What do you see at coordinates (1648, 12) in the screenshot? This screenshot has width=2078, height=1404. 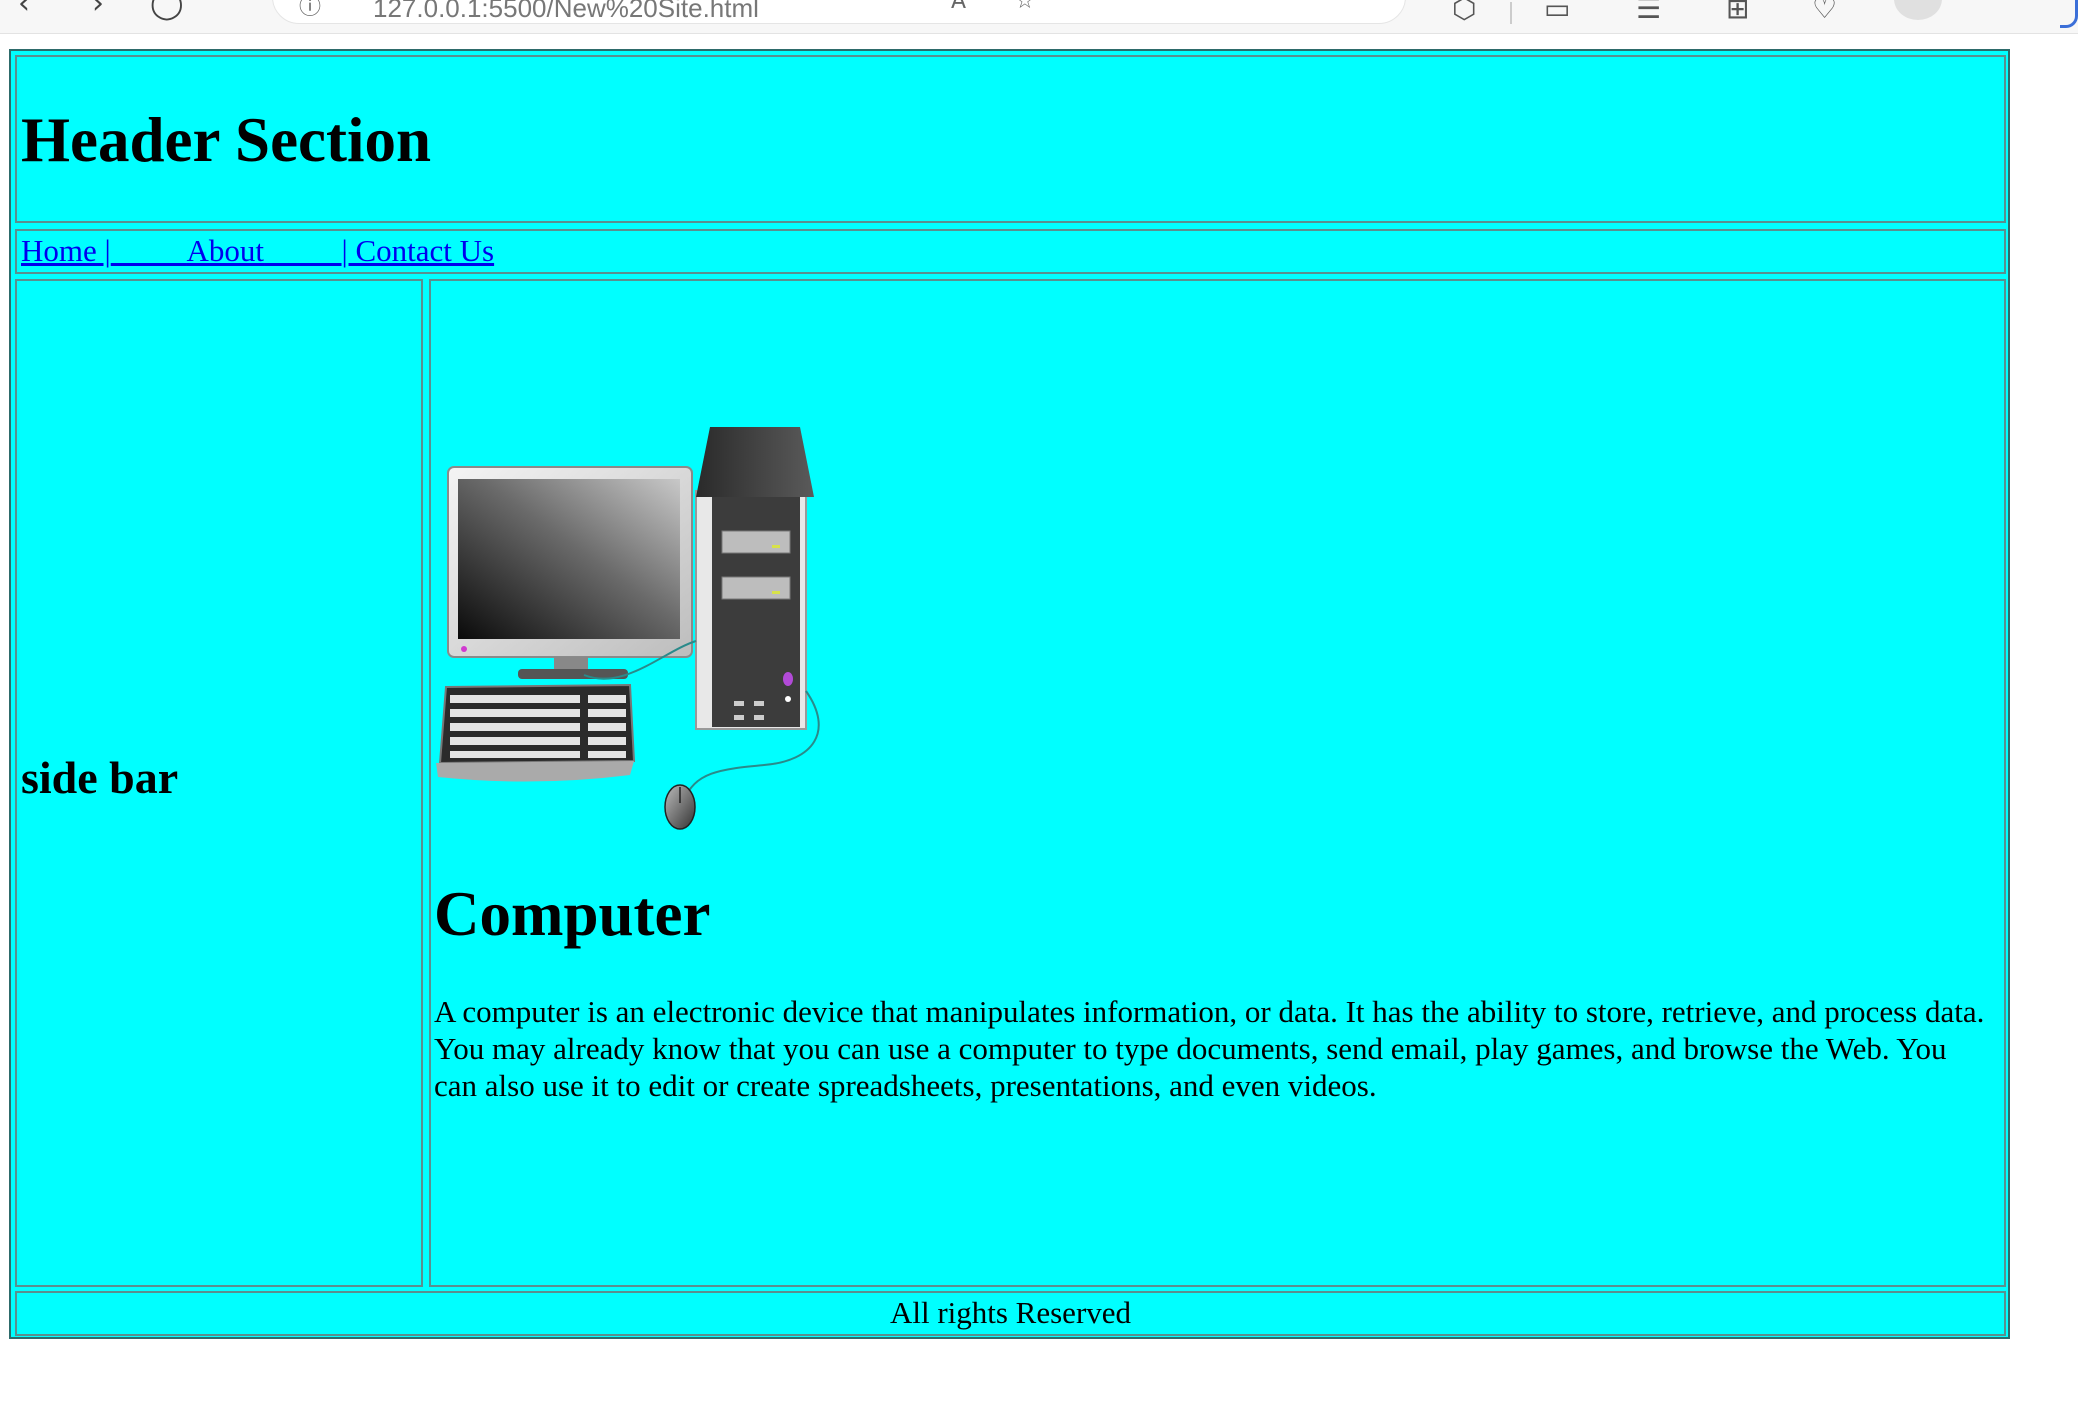 I see `favorites-icon: ☰` at bounding box center [1648, 12].